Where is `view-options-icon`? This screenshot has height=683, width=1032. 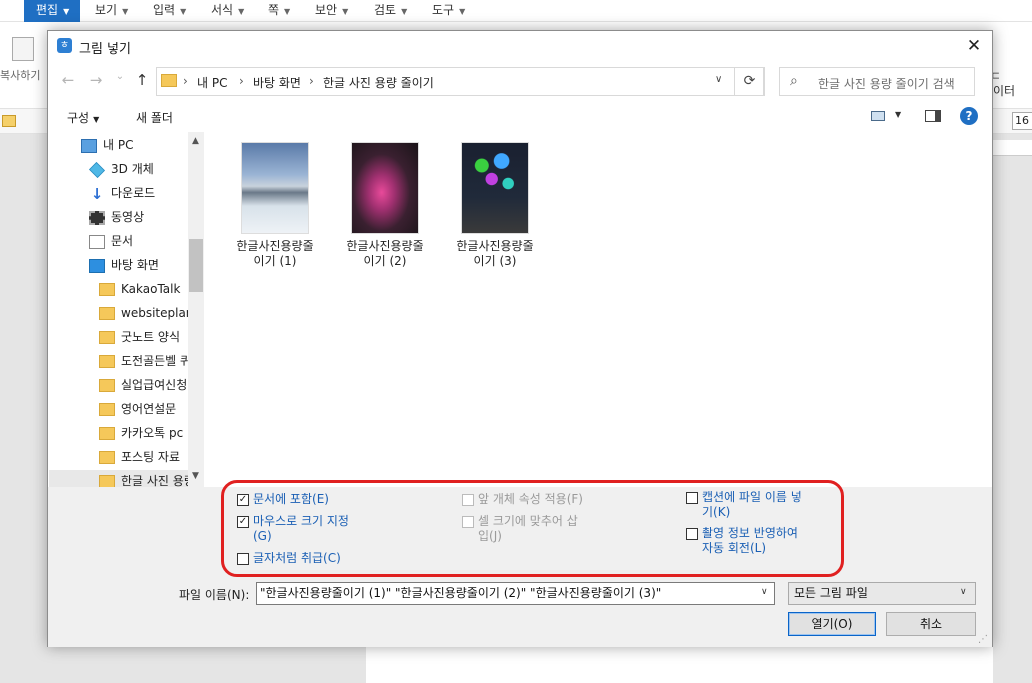 view-options-icon is located at coordinates (878, 116).